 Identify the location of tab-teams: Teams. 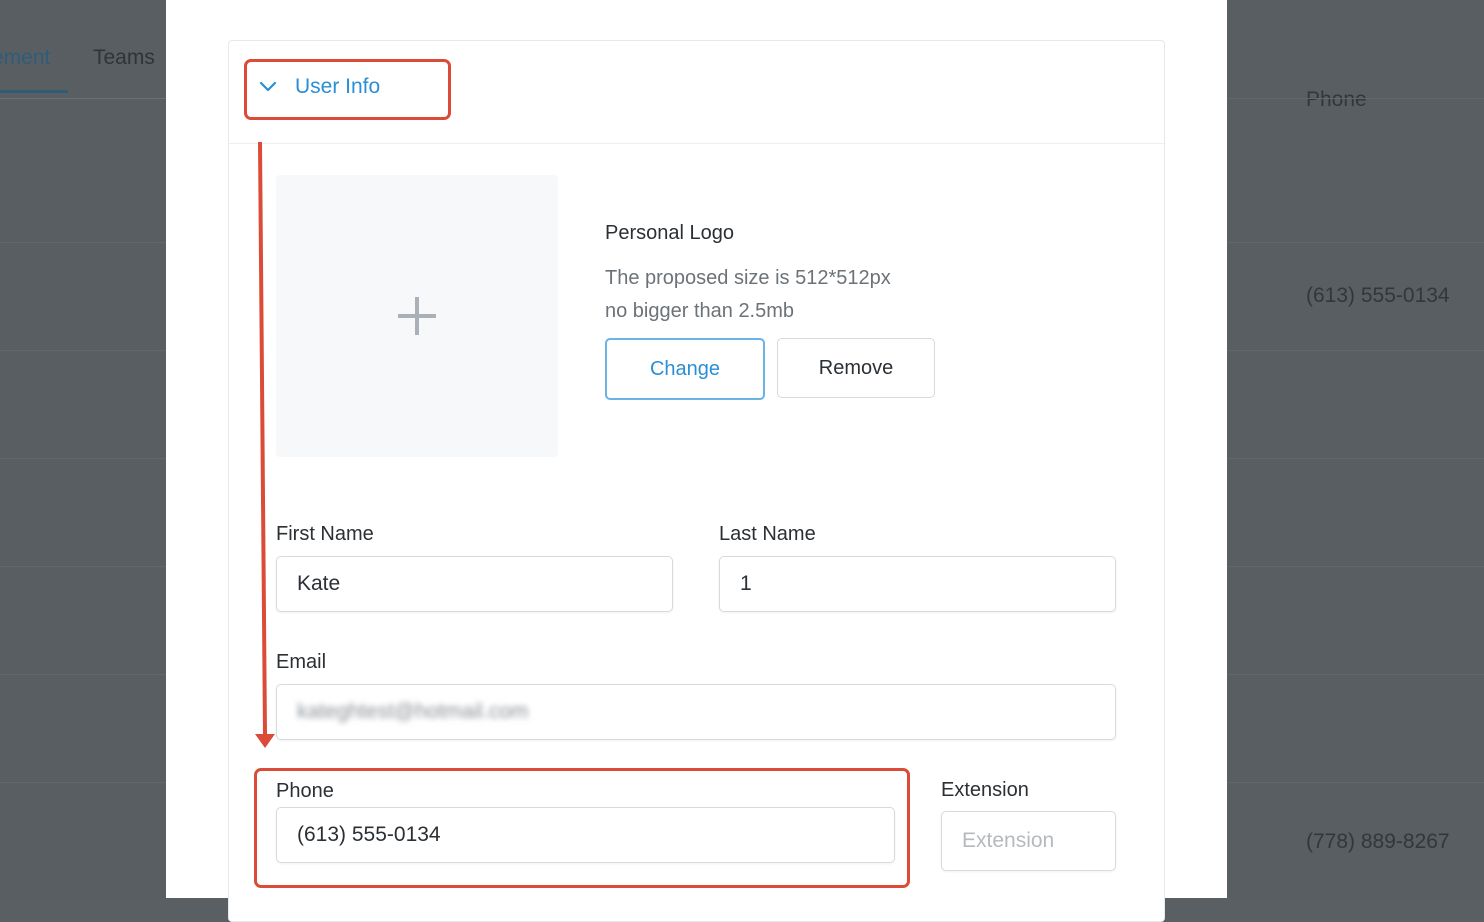
(124, 58).